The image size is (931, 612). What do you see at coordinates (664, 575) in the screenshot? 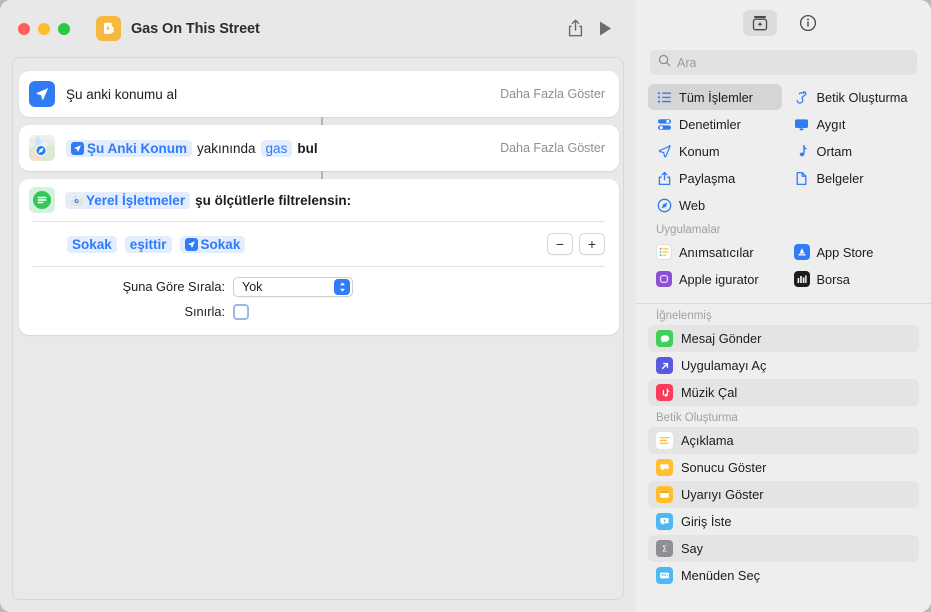
I see `choose-menu-icon` at bounding box center [664, 575].